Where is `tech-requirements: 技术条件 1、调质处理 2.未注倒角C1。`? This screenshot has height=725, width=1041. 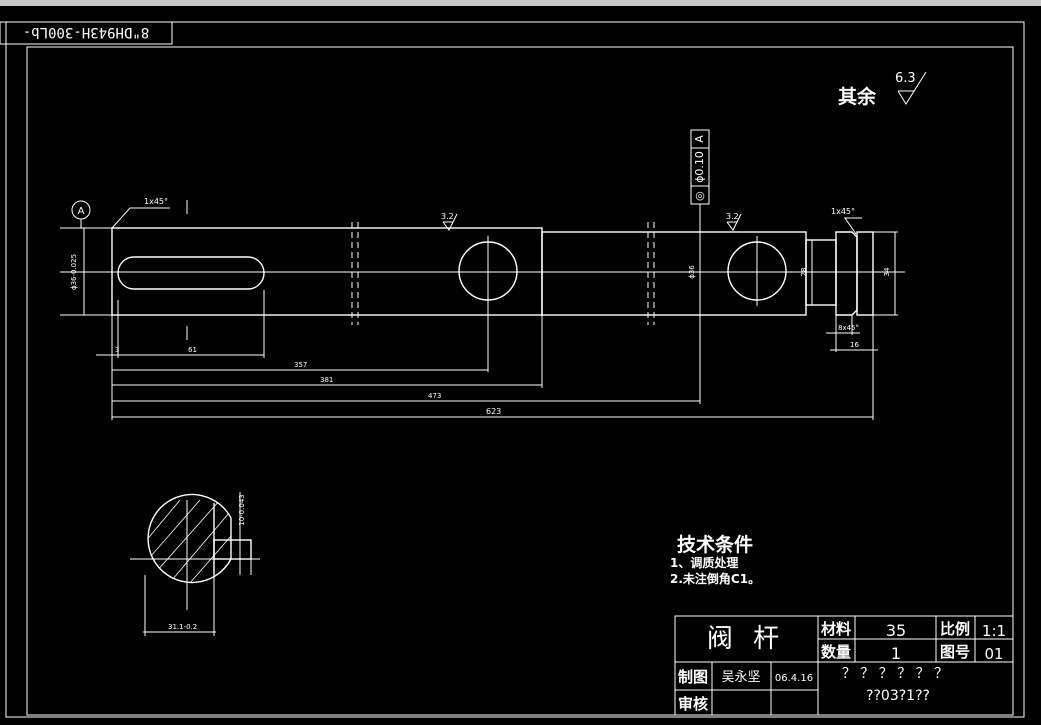
tech-requirements: 技术条件 1、调质处理 2.未注倒角C1。 is located at coordinates (715, 559).